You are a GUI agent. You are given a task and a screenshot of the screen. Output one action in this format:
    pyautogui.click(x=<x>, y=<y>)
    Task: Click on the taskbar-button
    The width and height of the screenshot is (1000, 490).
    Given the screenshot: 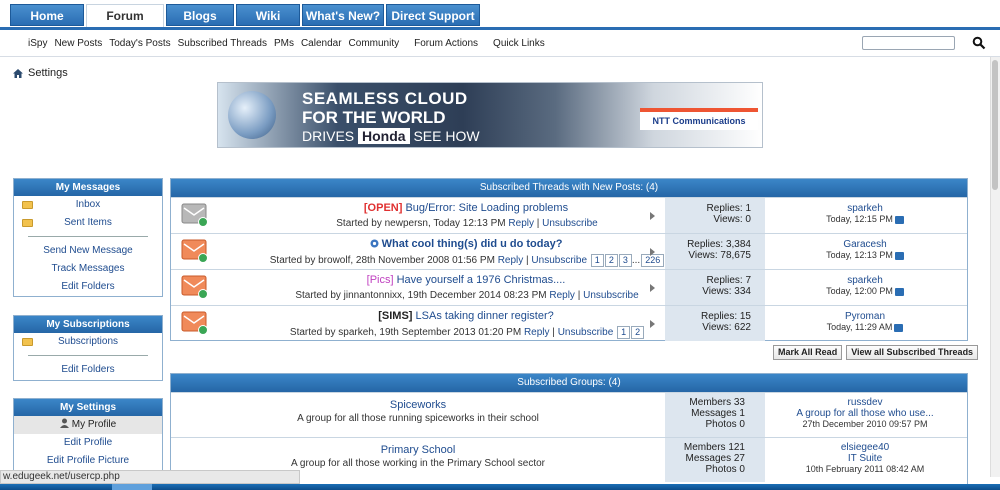 What is the action you would take?
    pyautogui.click(x=132, y=487)
    